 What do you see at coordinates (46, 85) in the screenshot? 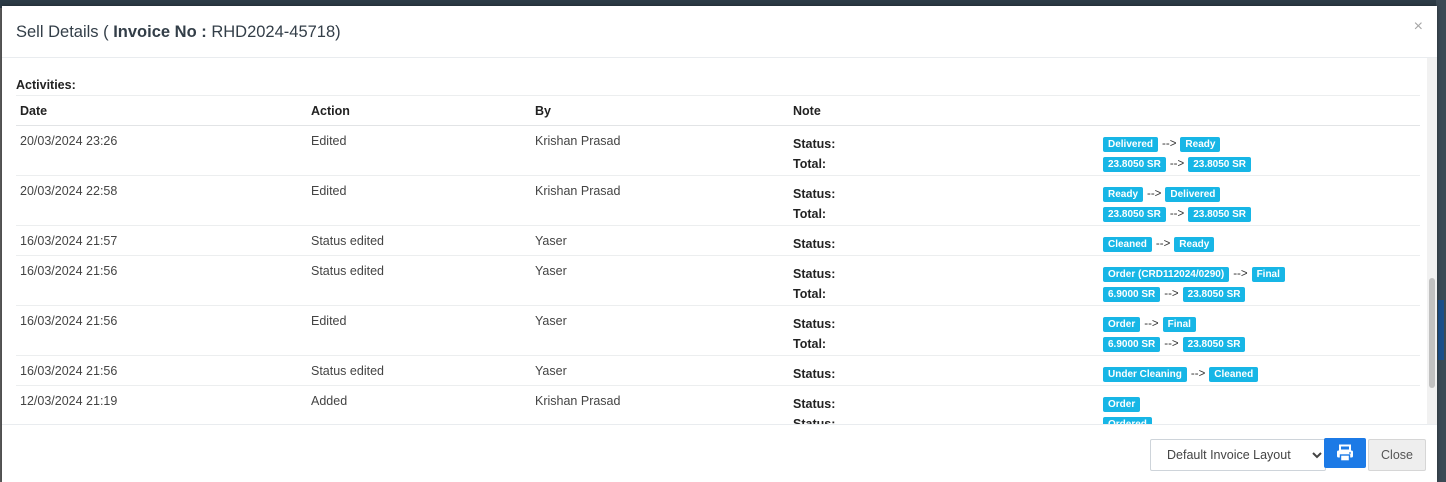
I see `activities-title: Activities:` at bounding box center [46, 85].